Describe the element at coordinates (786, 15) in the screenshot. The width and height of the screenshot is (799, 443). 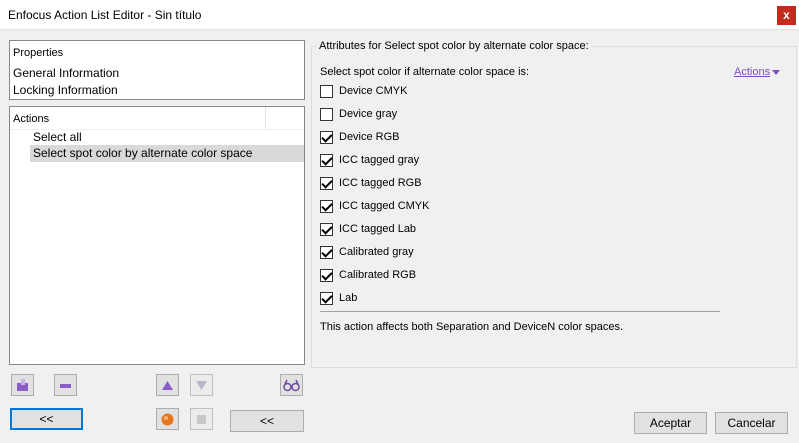
I see `close-button: x` at that location.